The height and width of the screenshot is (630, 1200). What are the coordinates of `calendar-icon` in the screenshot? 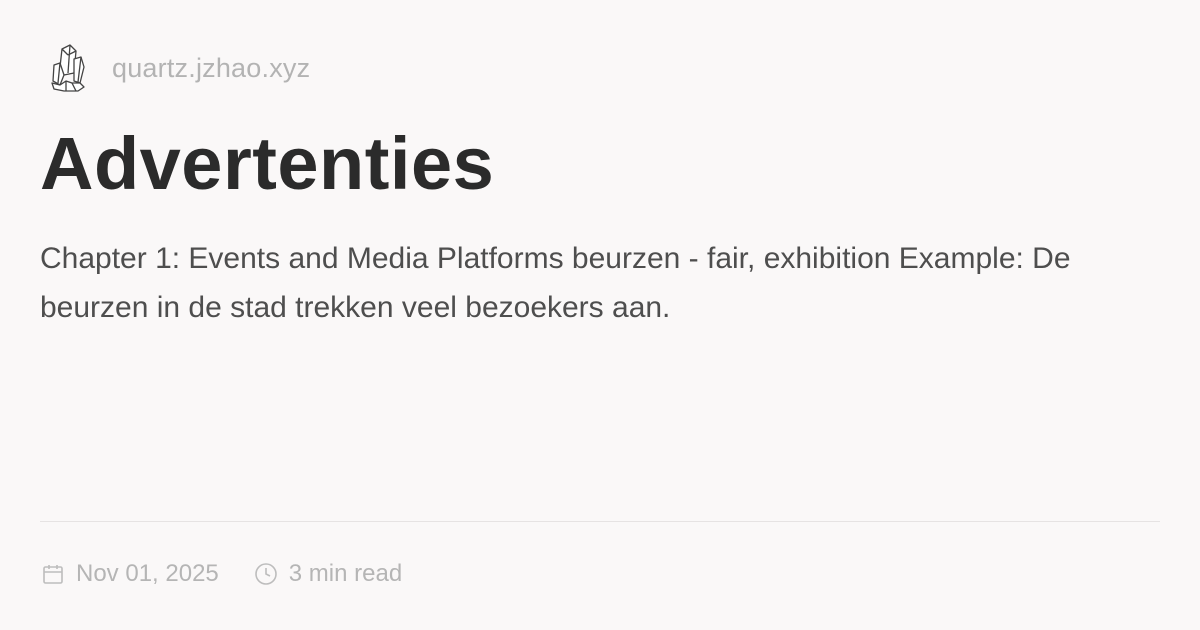 It's located at (53, 574).